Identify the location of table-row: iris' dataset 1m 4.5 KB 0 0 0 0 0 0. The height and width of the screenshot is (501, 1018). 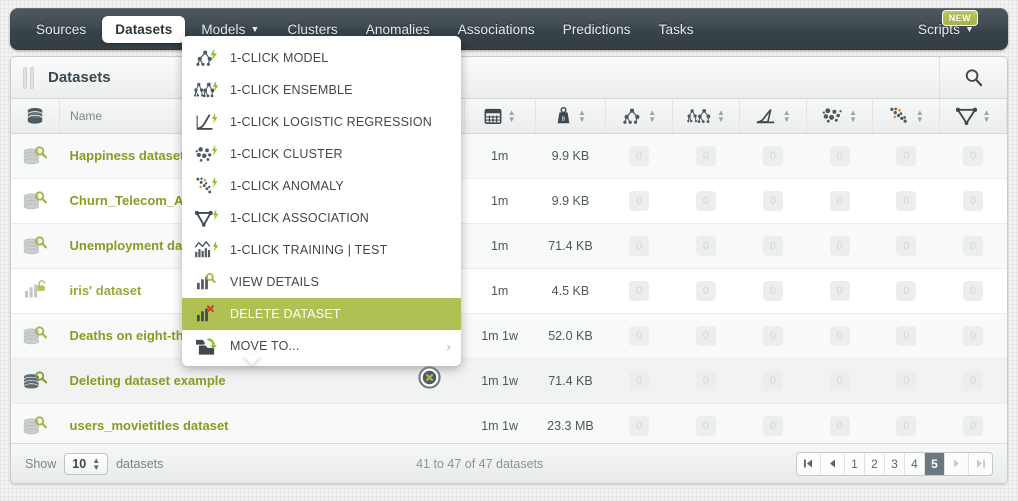
(509, 291).